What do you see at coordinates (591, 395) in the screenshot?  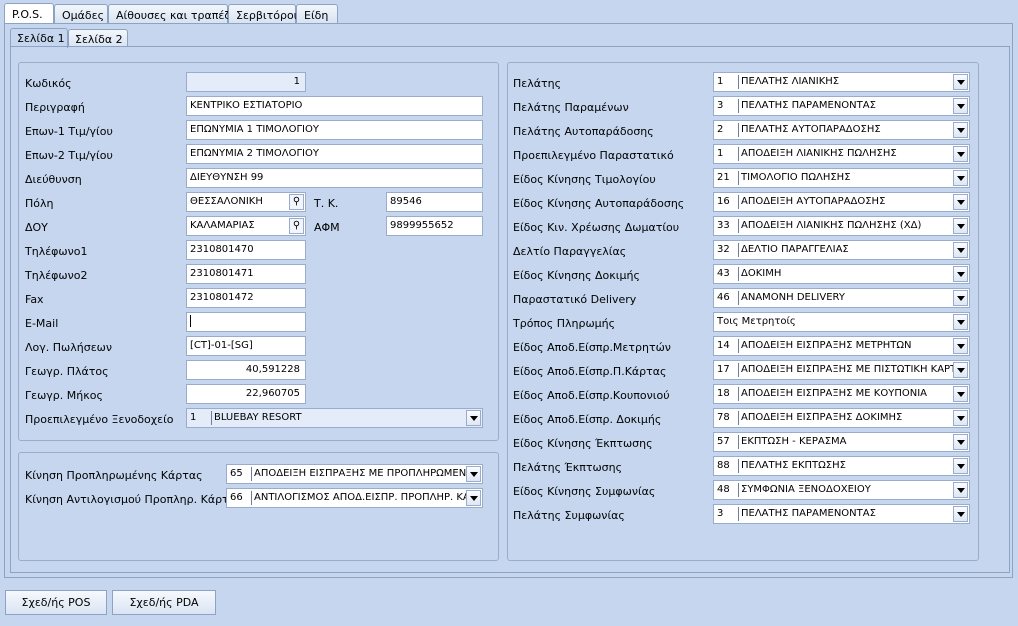 I see `right-row-label: Είδος Αποδ.Είσπρ.Κουπονιού` at bounding box center [591, 395].